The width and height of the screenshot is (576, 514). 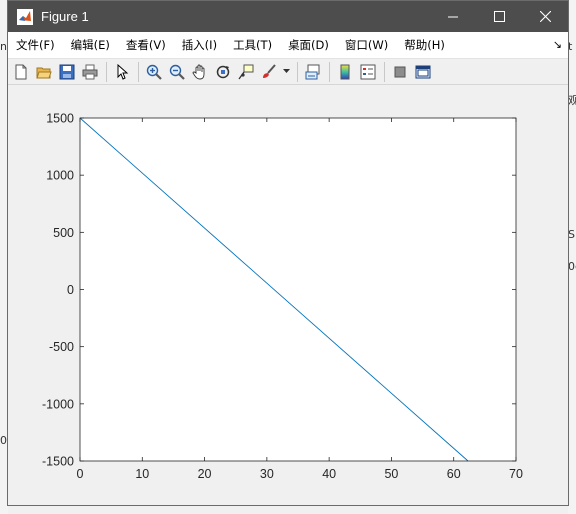 What do you see at coordinates (65, 16) in the screenshot?
I see `window-title: Figure 1` at bounding box center [65, 16].